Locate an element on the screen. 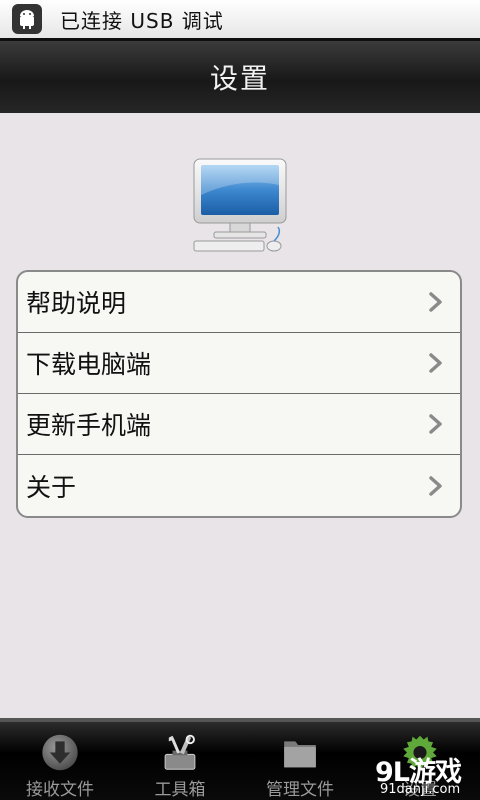  android-debug-icon is located at coordinates (27, 19).